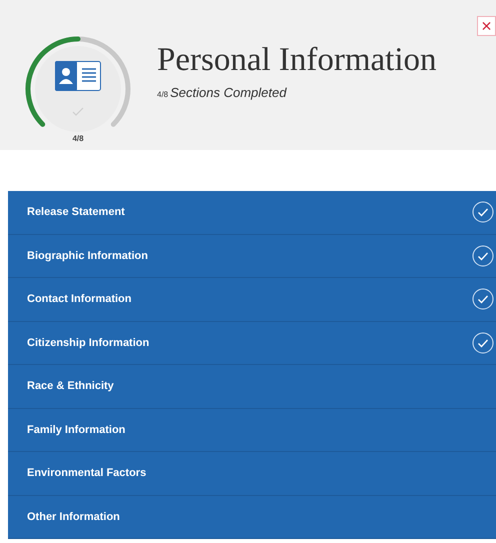  Describe the element at coordinates (252, 474) in the screenshot. I see `section-row: Environmental Factors` at that location.